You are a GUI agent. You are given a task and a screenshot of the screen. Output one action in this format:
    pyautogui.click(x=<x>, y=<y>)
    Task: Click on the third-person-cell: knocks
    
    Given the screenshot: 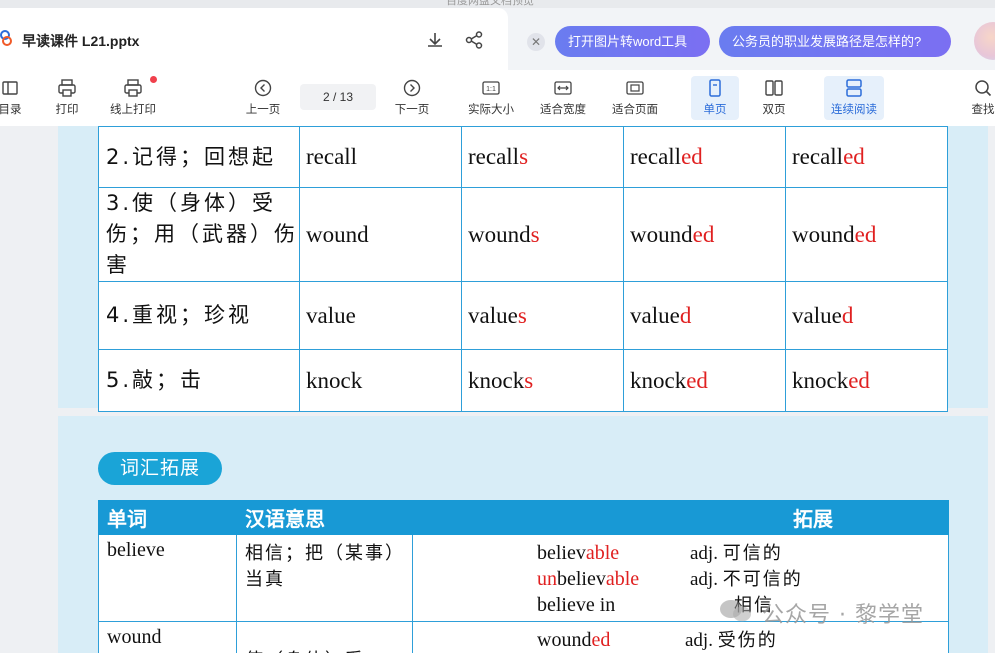 What is the action you would take?
    pyautogui.click(x=542, y=380)
    